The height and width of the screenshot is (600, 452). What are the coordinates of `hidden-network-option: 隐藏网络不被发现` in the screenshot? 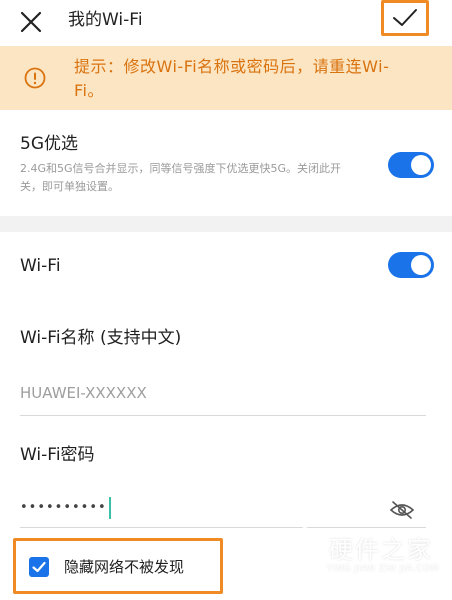 It's located at (118, 566).